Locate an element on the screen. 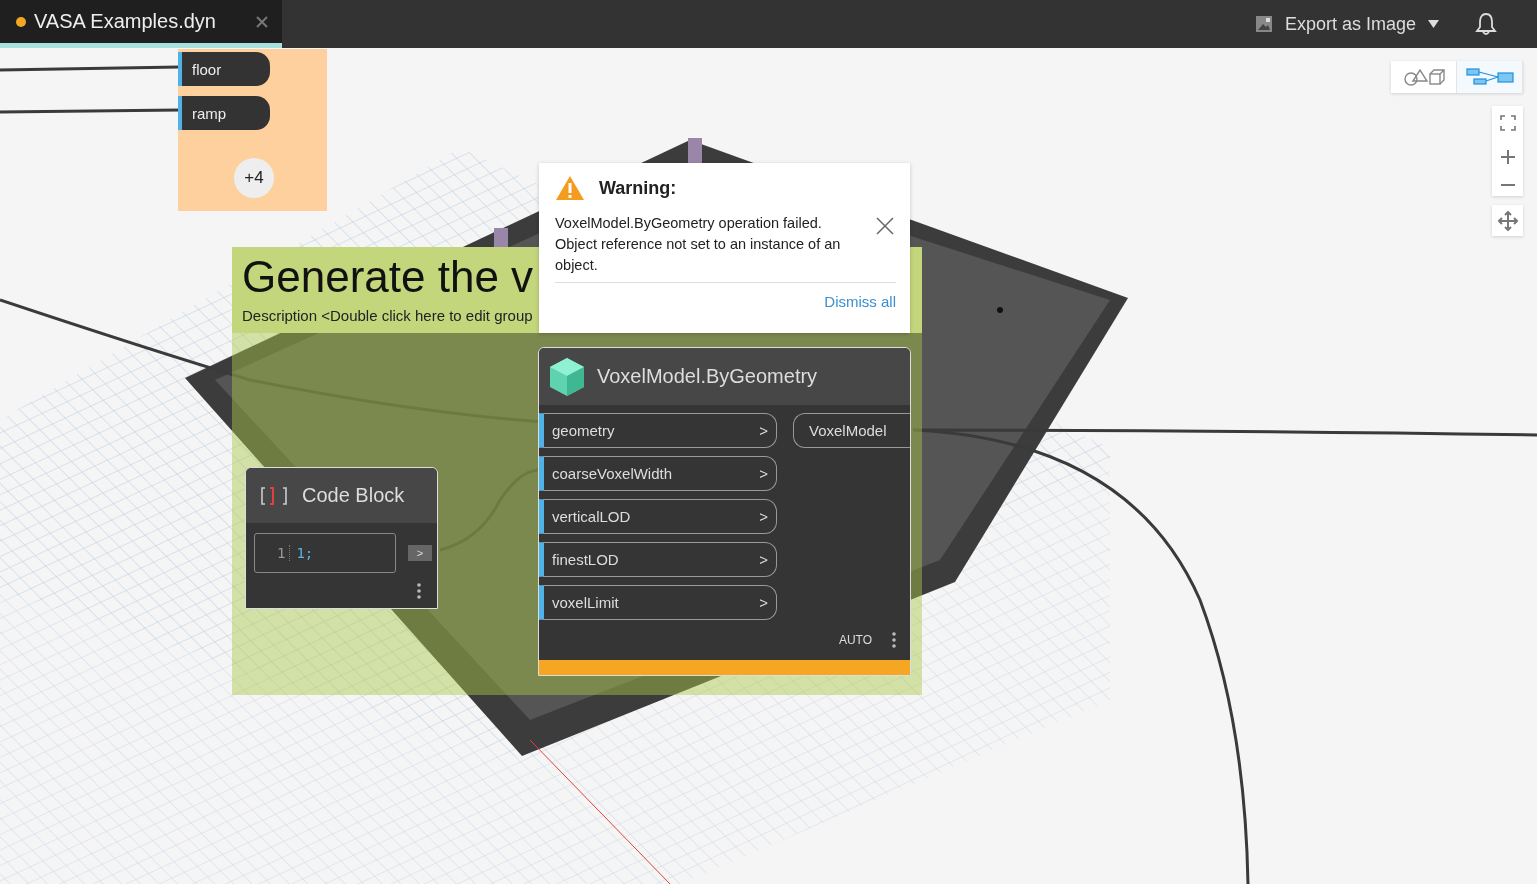  code-block-icon is located at coordinates (274, 495).